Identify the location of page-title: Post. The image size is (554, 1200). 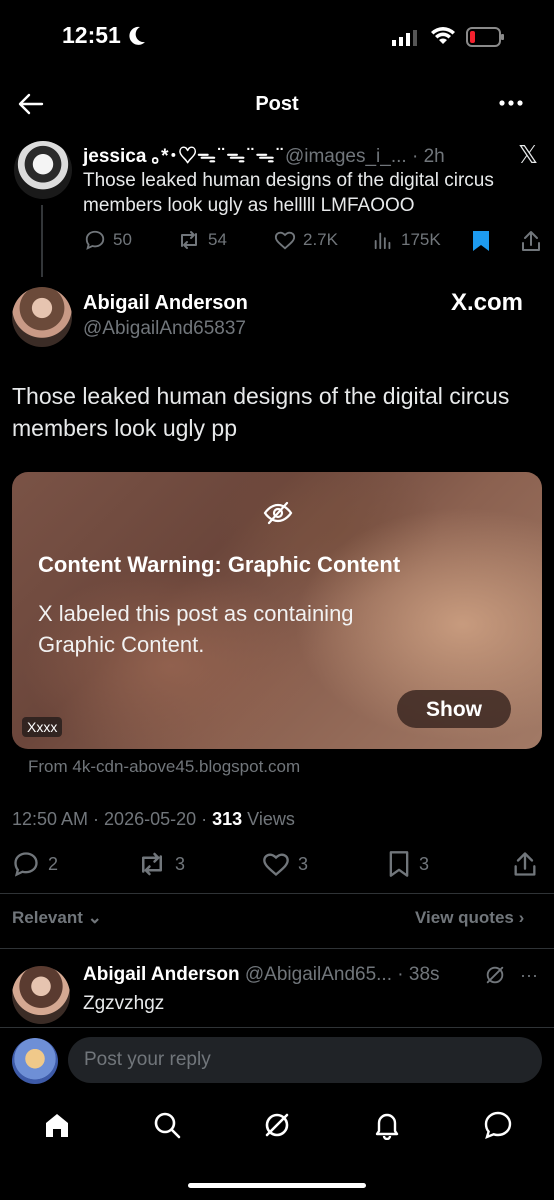
(277, 104).